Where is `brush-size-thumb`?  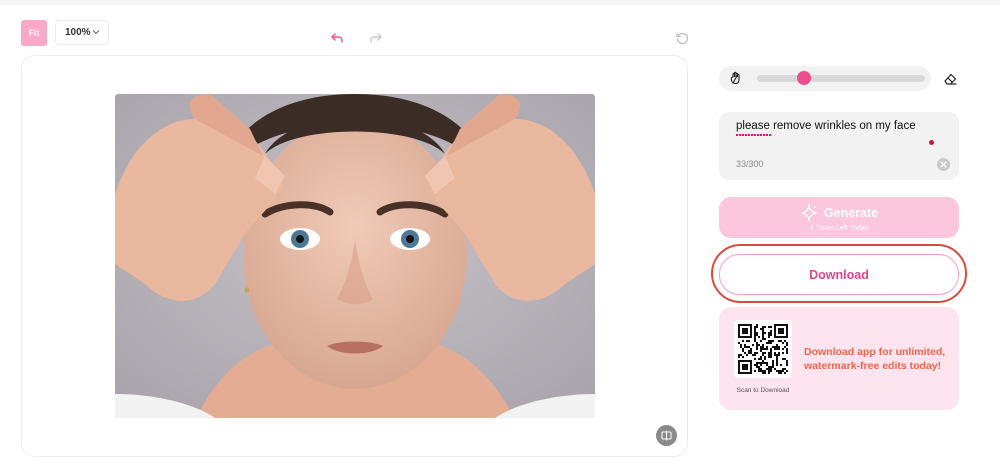
brush-size-thumb is located at coordinates (804, 78).